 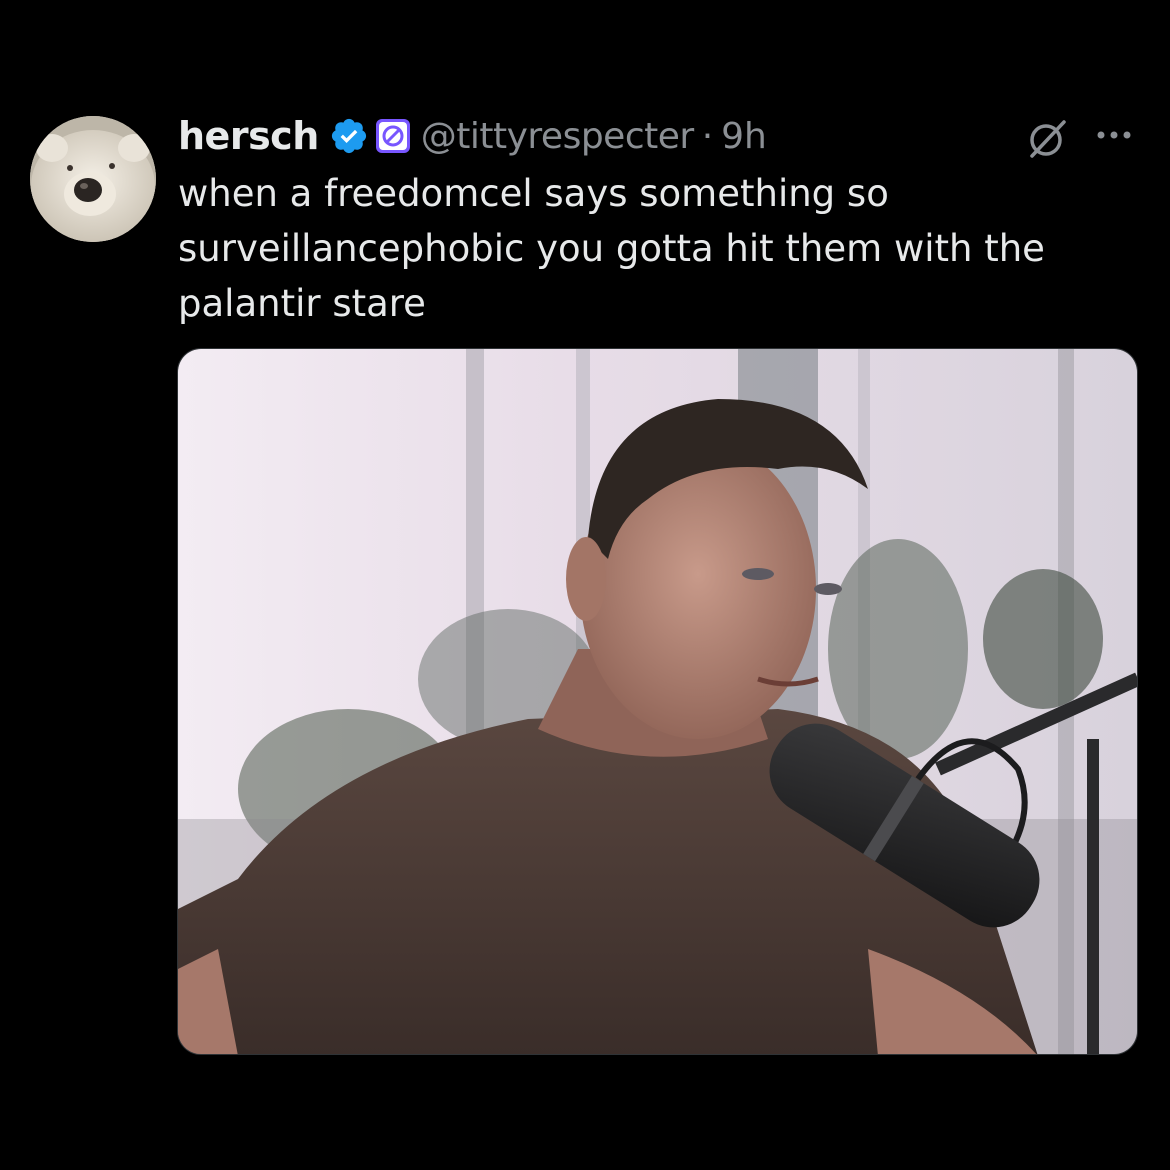 What do you see at coordinates (557, 136) in the screenshot?
I see `user-handle: @tittyrespecter` at bounding box center [557, 136].